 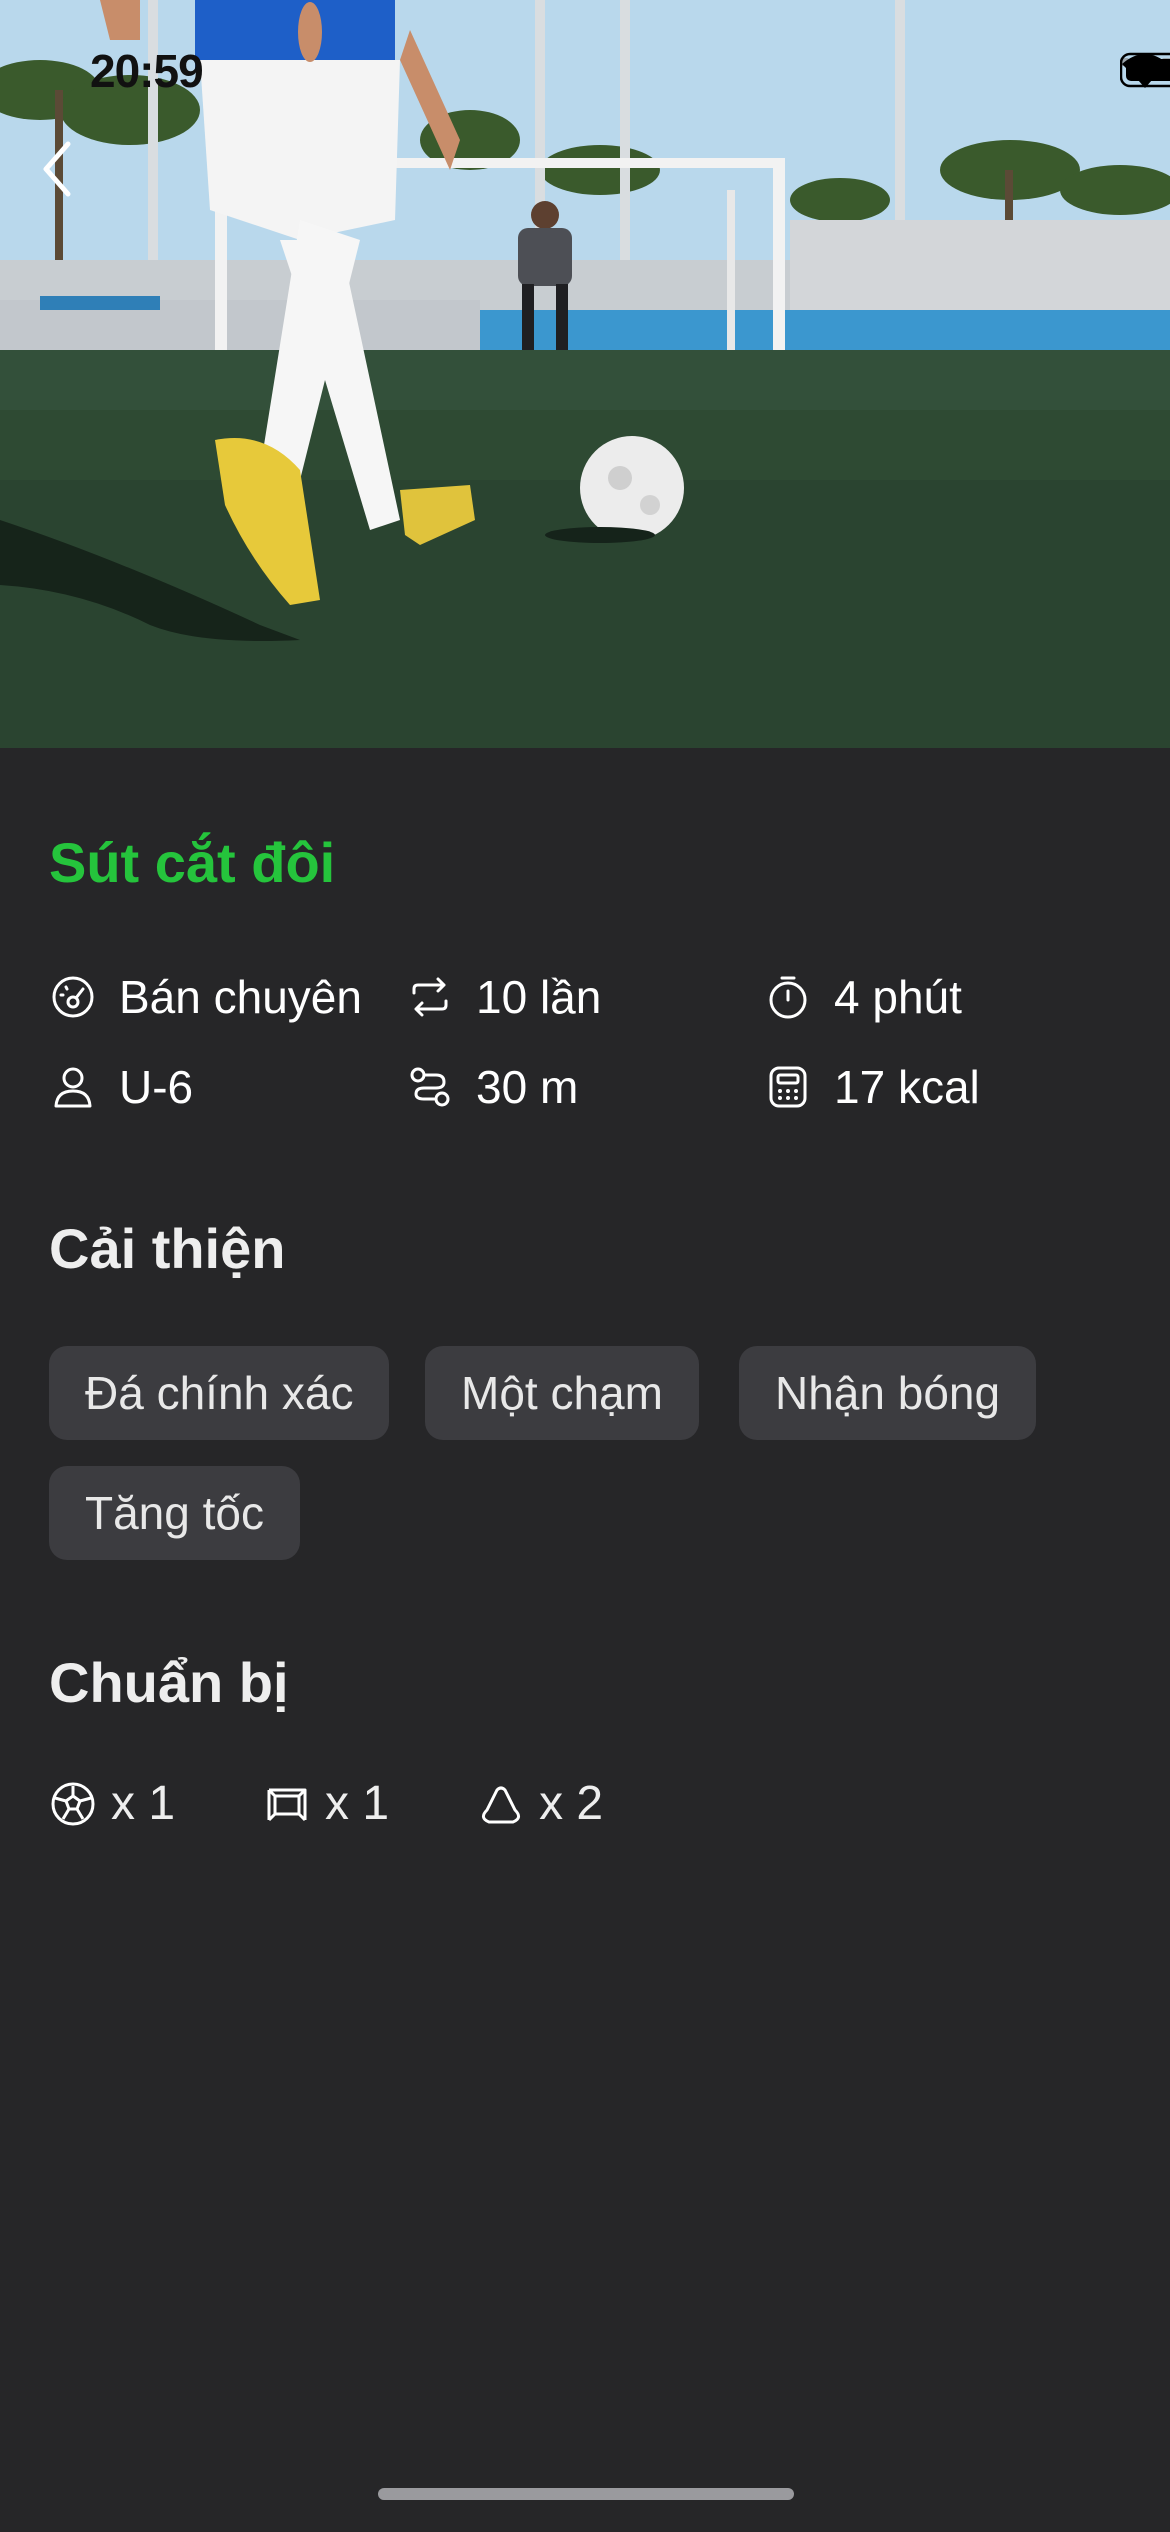 What do you see at coordinates (501, 1804) in the screenshot?
I see `cone-icon` at bounding box center [501, 1804].